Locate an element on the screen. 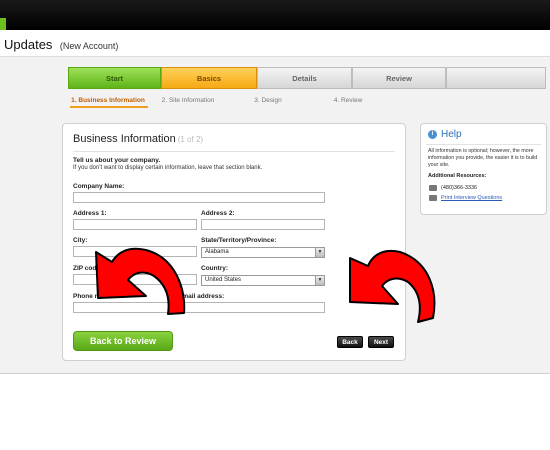  form-intro-heading: Tell us about your company. is located at coordinates (117, 160).